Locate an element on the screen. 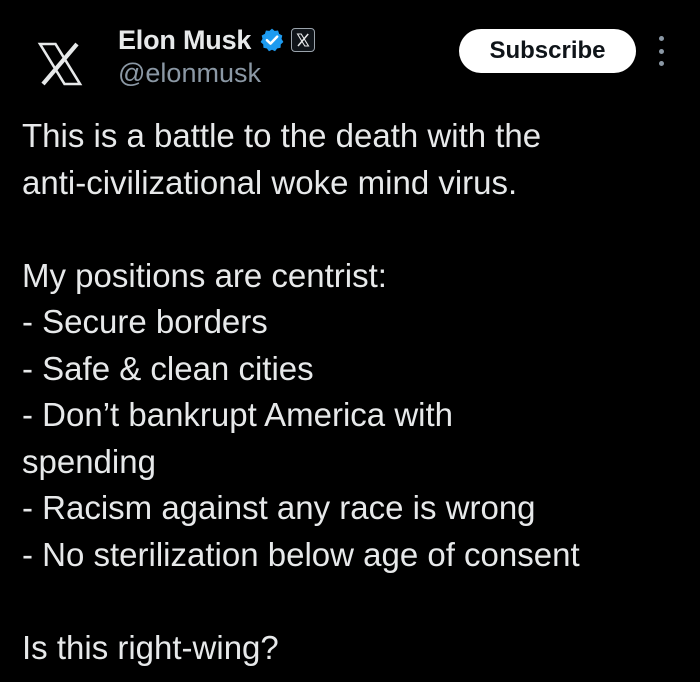 This screenshot has height=682, width=700. tweet-paragraph-3: Is this right-wing? is located at coordinates (354, 648).